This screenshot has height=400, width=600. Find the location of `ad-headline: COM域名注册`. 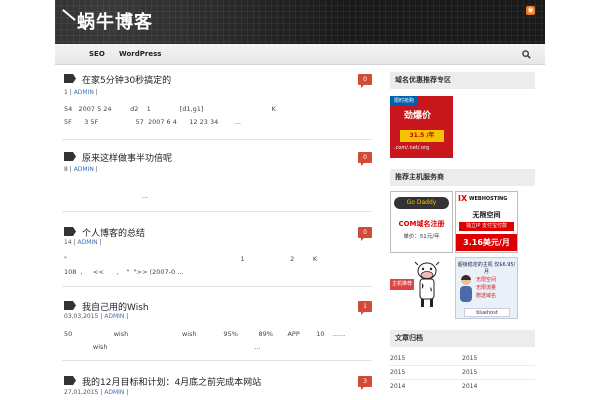

ad-headline: COM域名注册 is located at coordinates (421, 224).